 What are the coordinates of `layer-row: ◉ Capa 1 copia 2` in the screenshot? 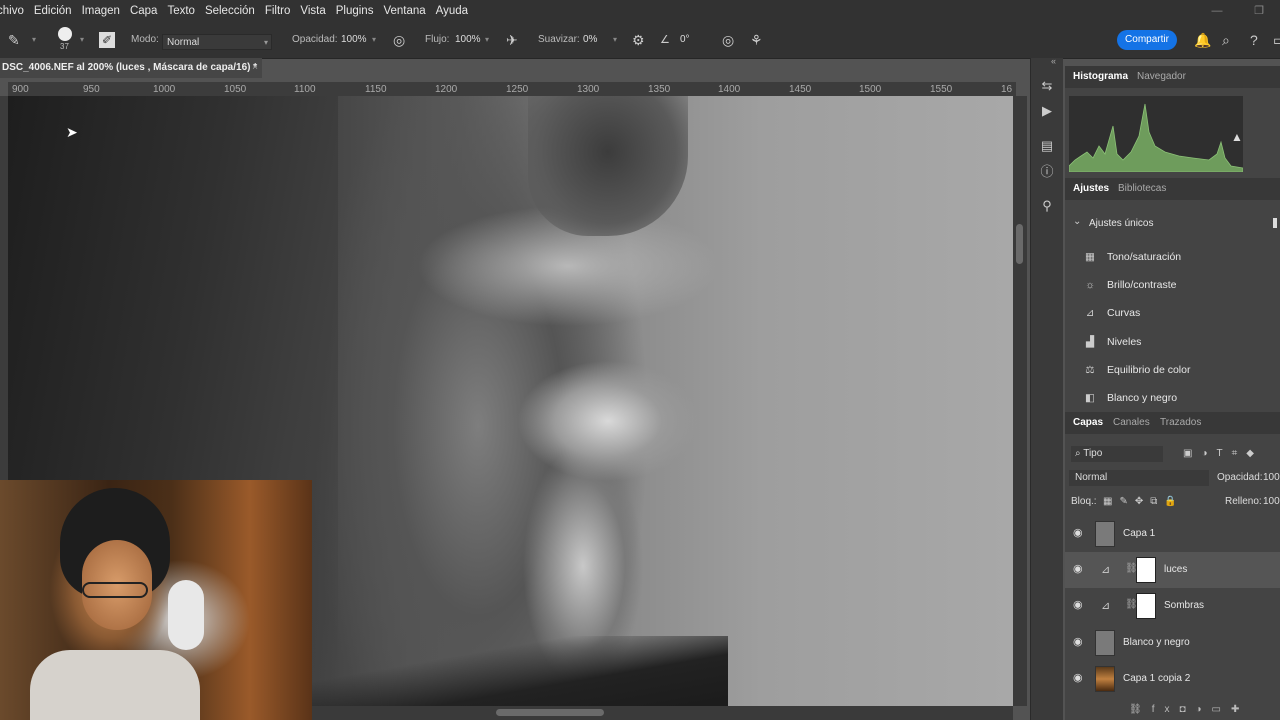 It's located at (1172, 679).